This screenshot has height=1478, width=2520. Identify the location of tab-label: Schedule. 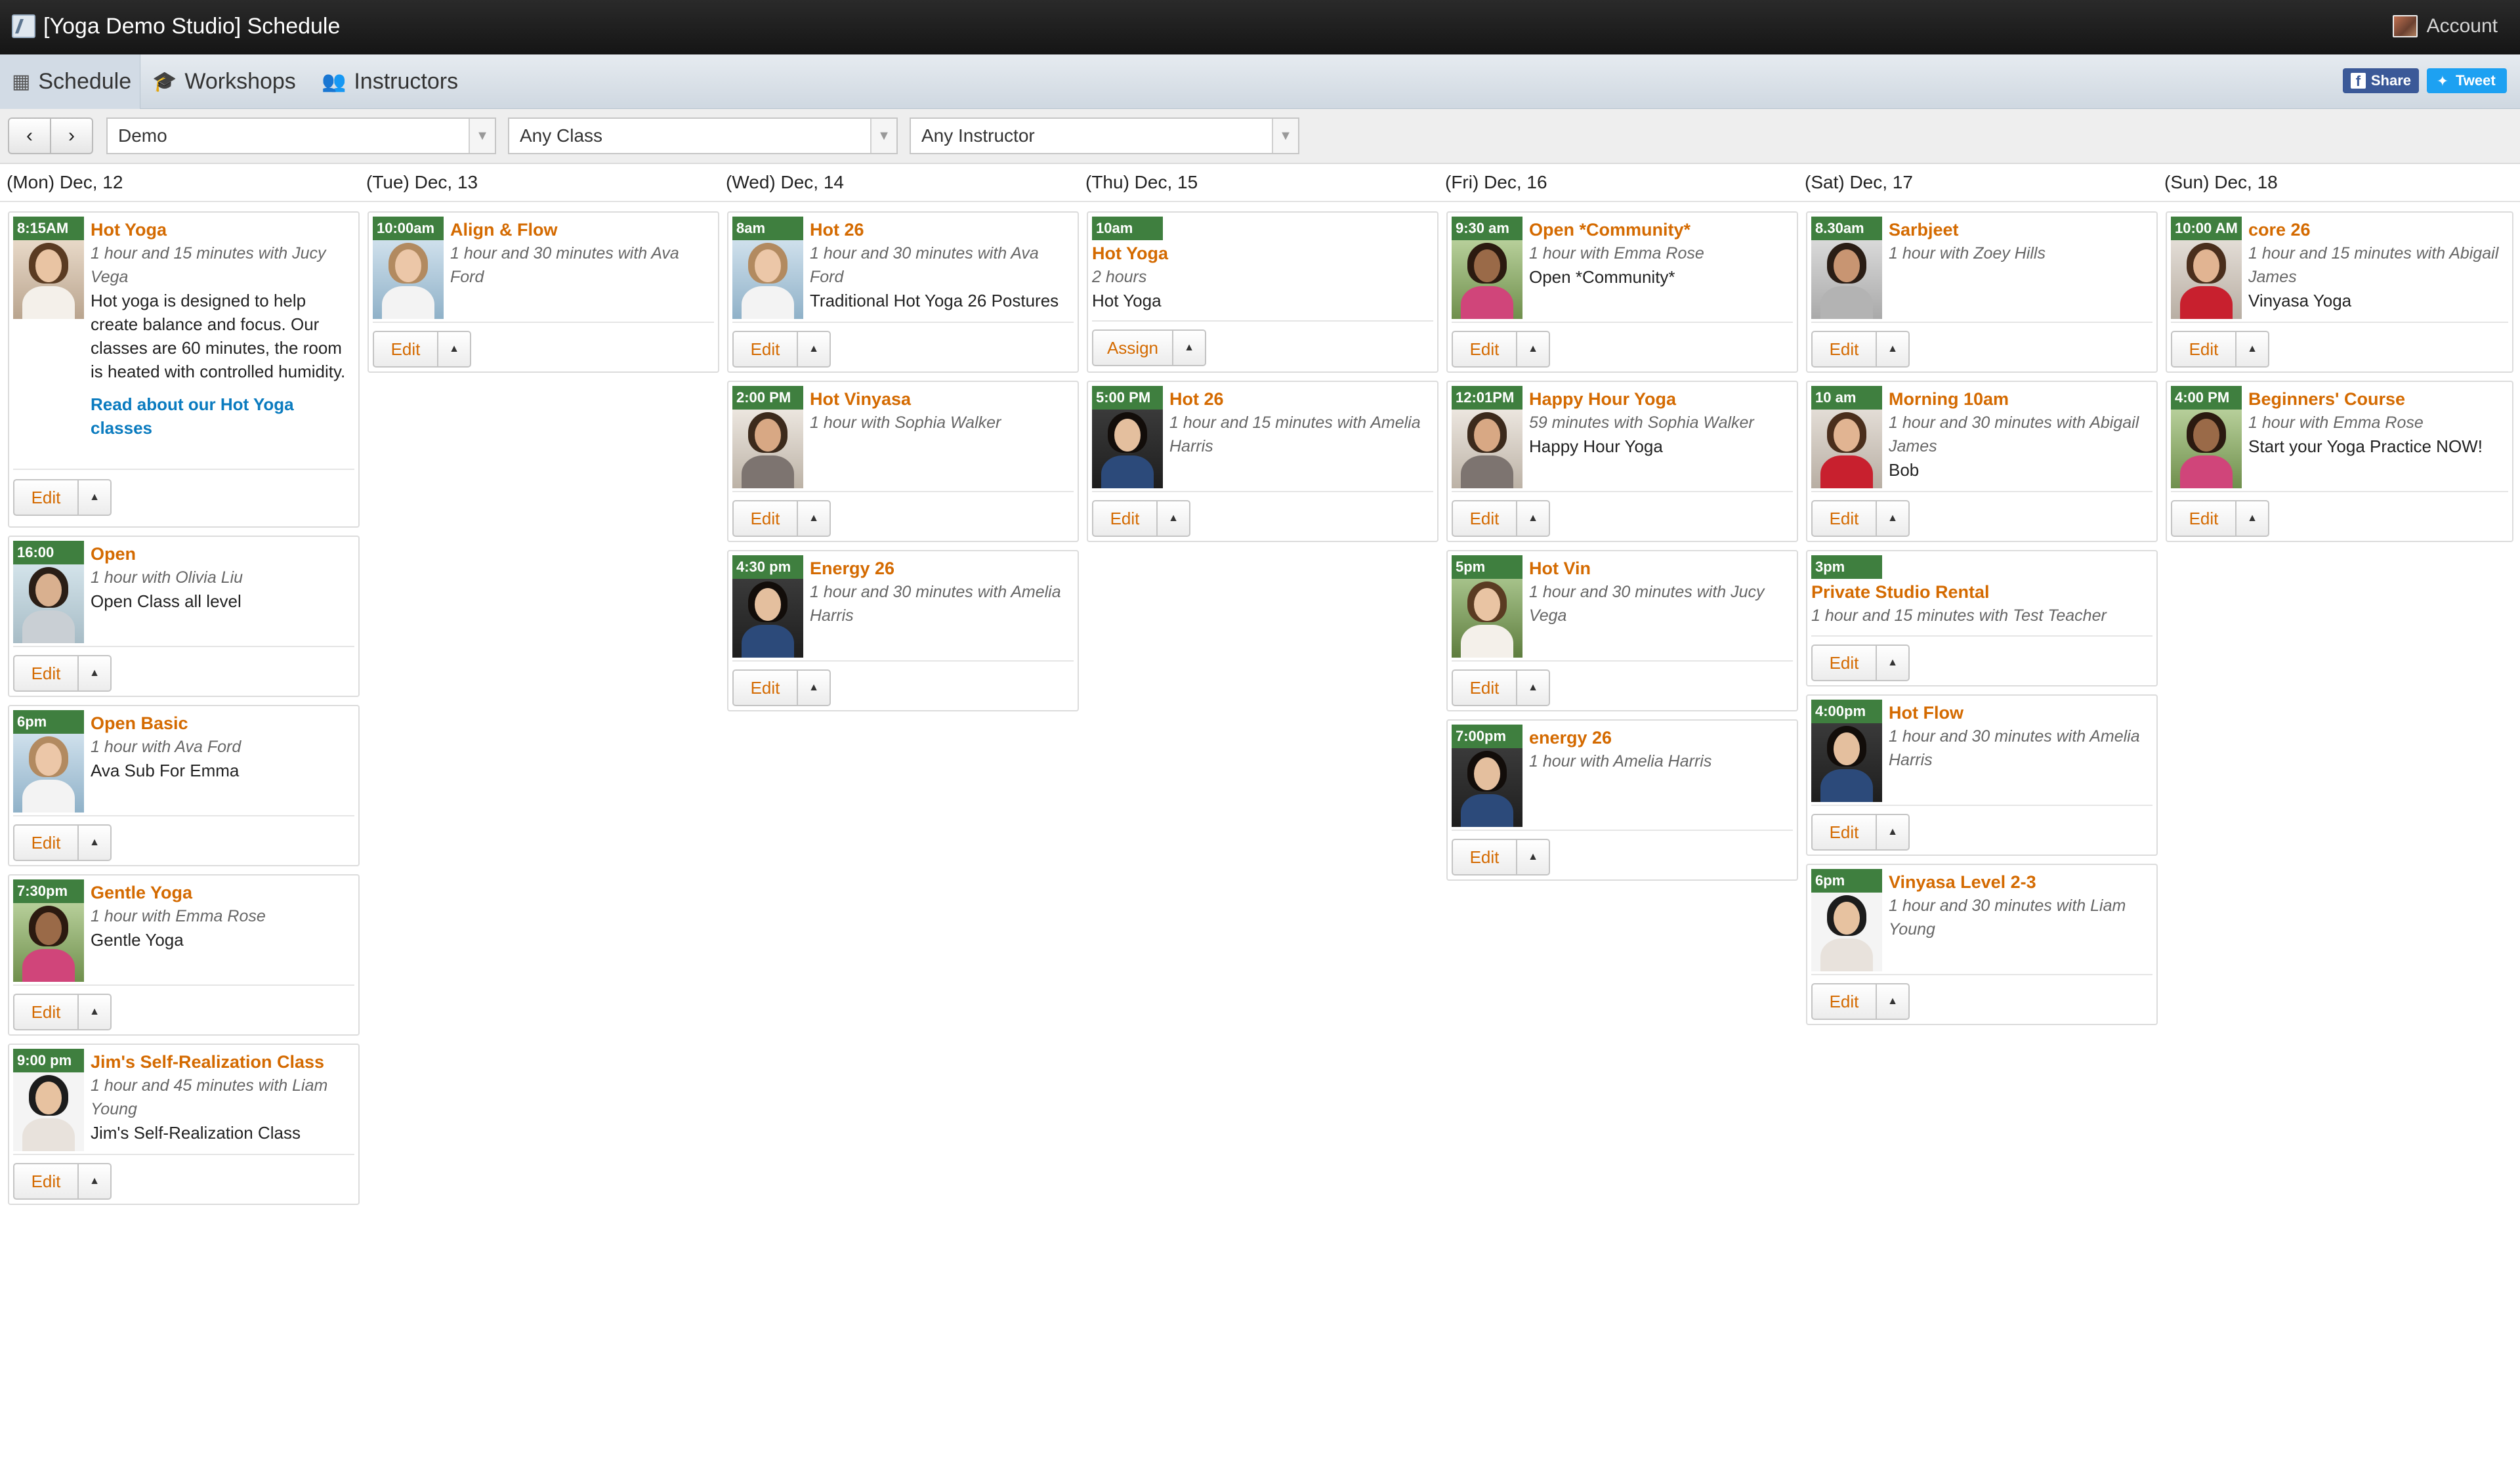
(85, 81).